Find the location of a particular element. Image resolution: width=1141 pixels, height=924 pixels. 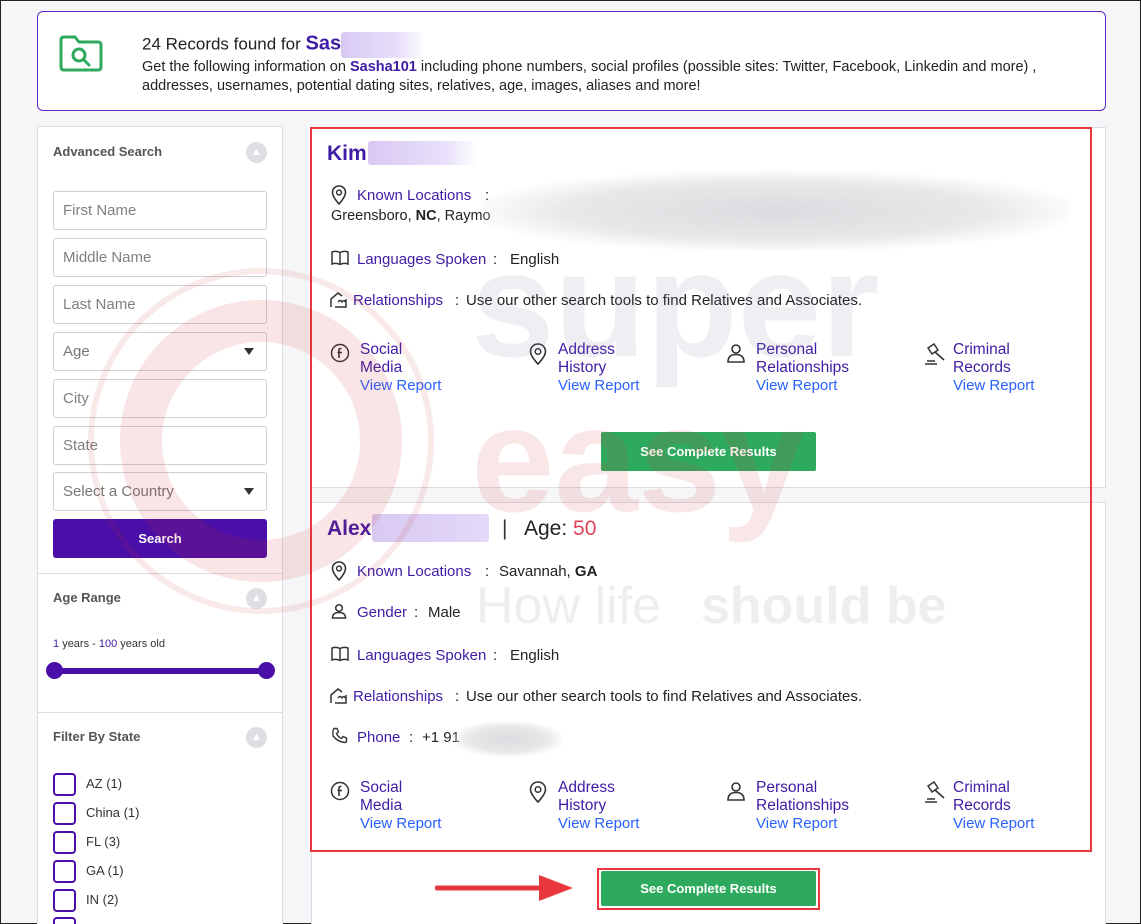

desc-prefix: Get the following information on is located at coordinates (244, 67).